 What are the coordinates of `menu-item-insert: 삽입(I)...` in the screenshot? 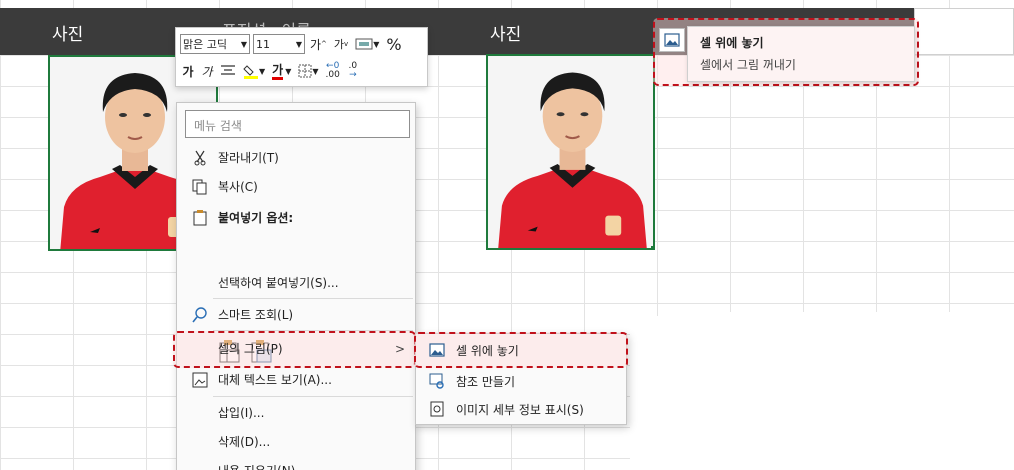 It's located at (296, 412).